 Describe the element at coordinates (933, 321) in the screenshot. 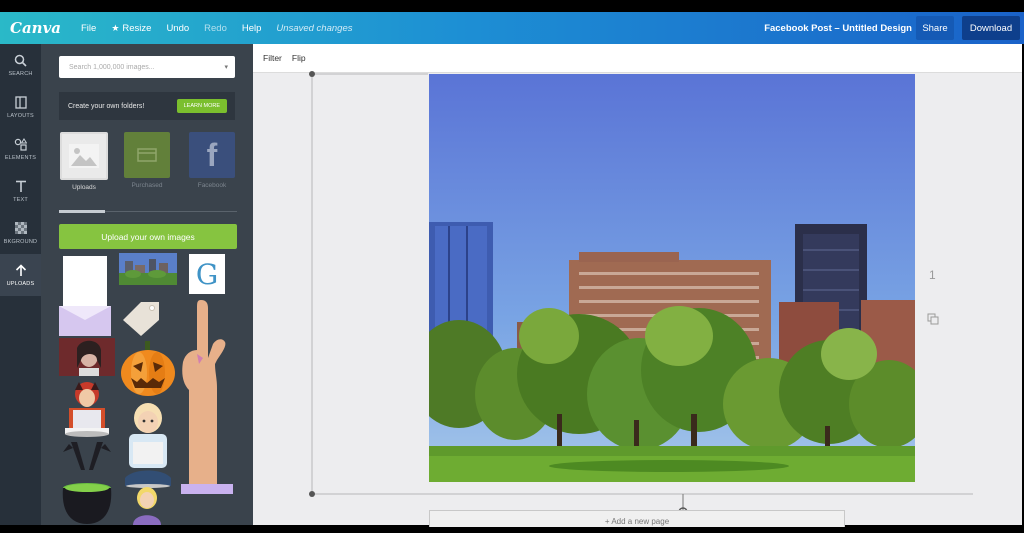

I see `copy-page-icon` at that location.